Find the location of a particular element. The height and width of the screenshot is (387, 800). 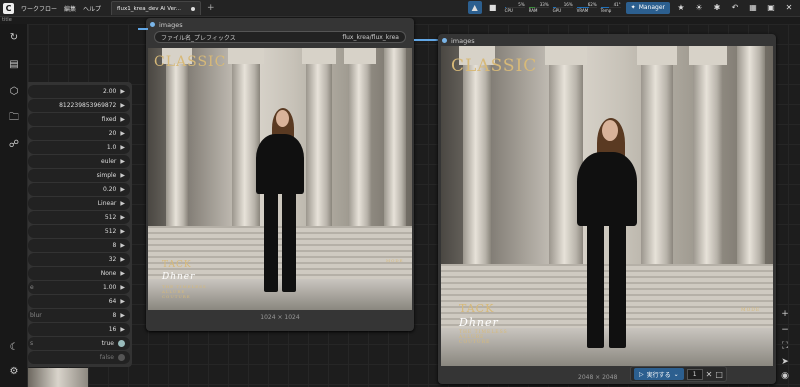

parameter-row: s true is located at coordinates (79, 343).